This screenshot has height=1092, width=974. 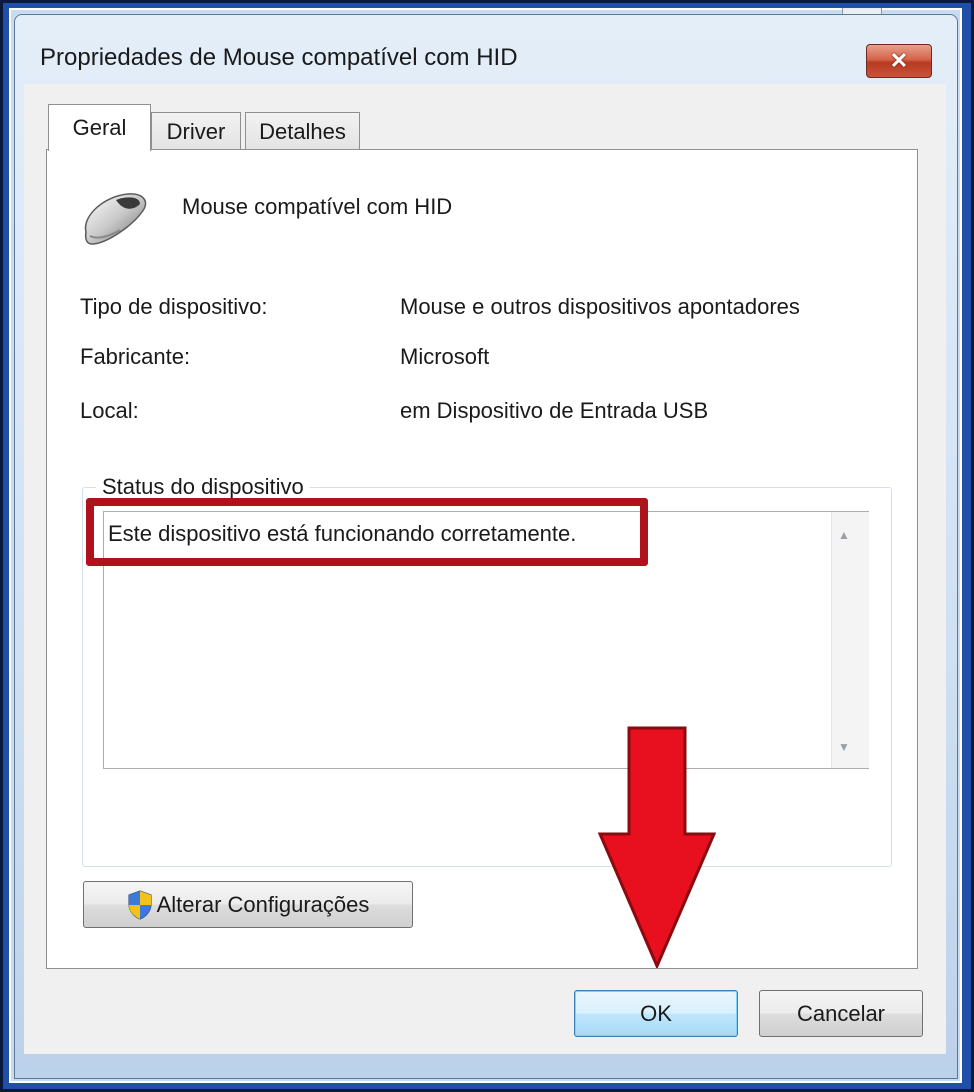 I want to click on change-settings-label: Alterar Configurações, so click(x=263, y=904).